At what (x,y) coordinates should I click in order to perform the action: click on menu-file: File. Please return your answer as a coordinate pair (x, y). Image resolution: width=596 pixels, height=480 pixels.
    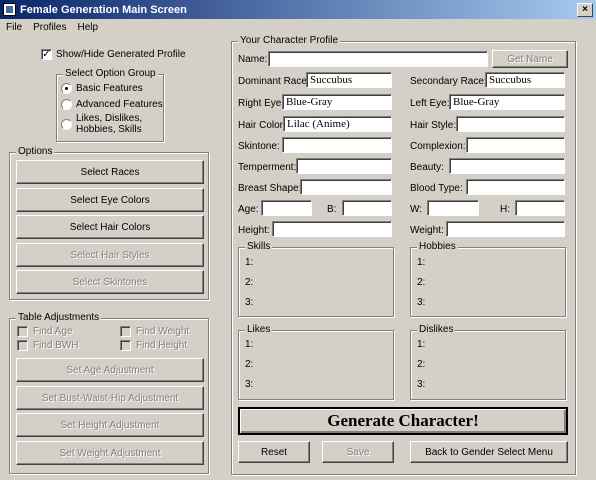
    Looking at the image, I should click on (13, 27).